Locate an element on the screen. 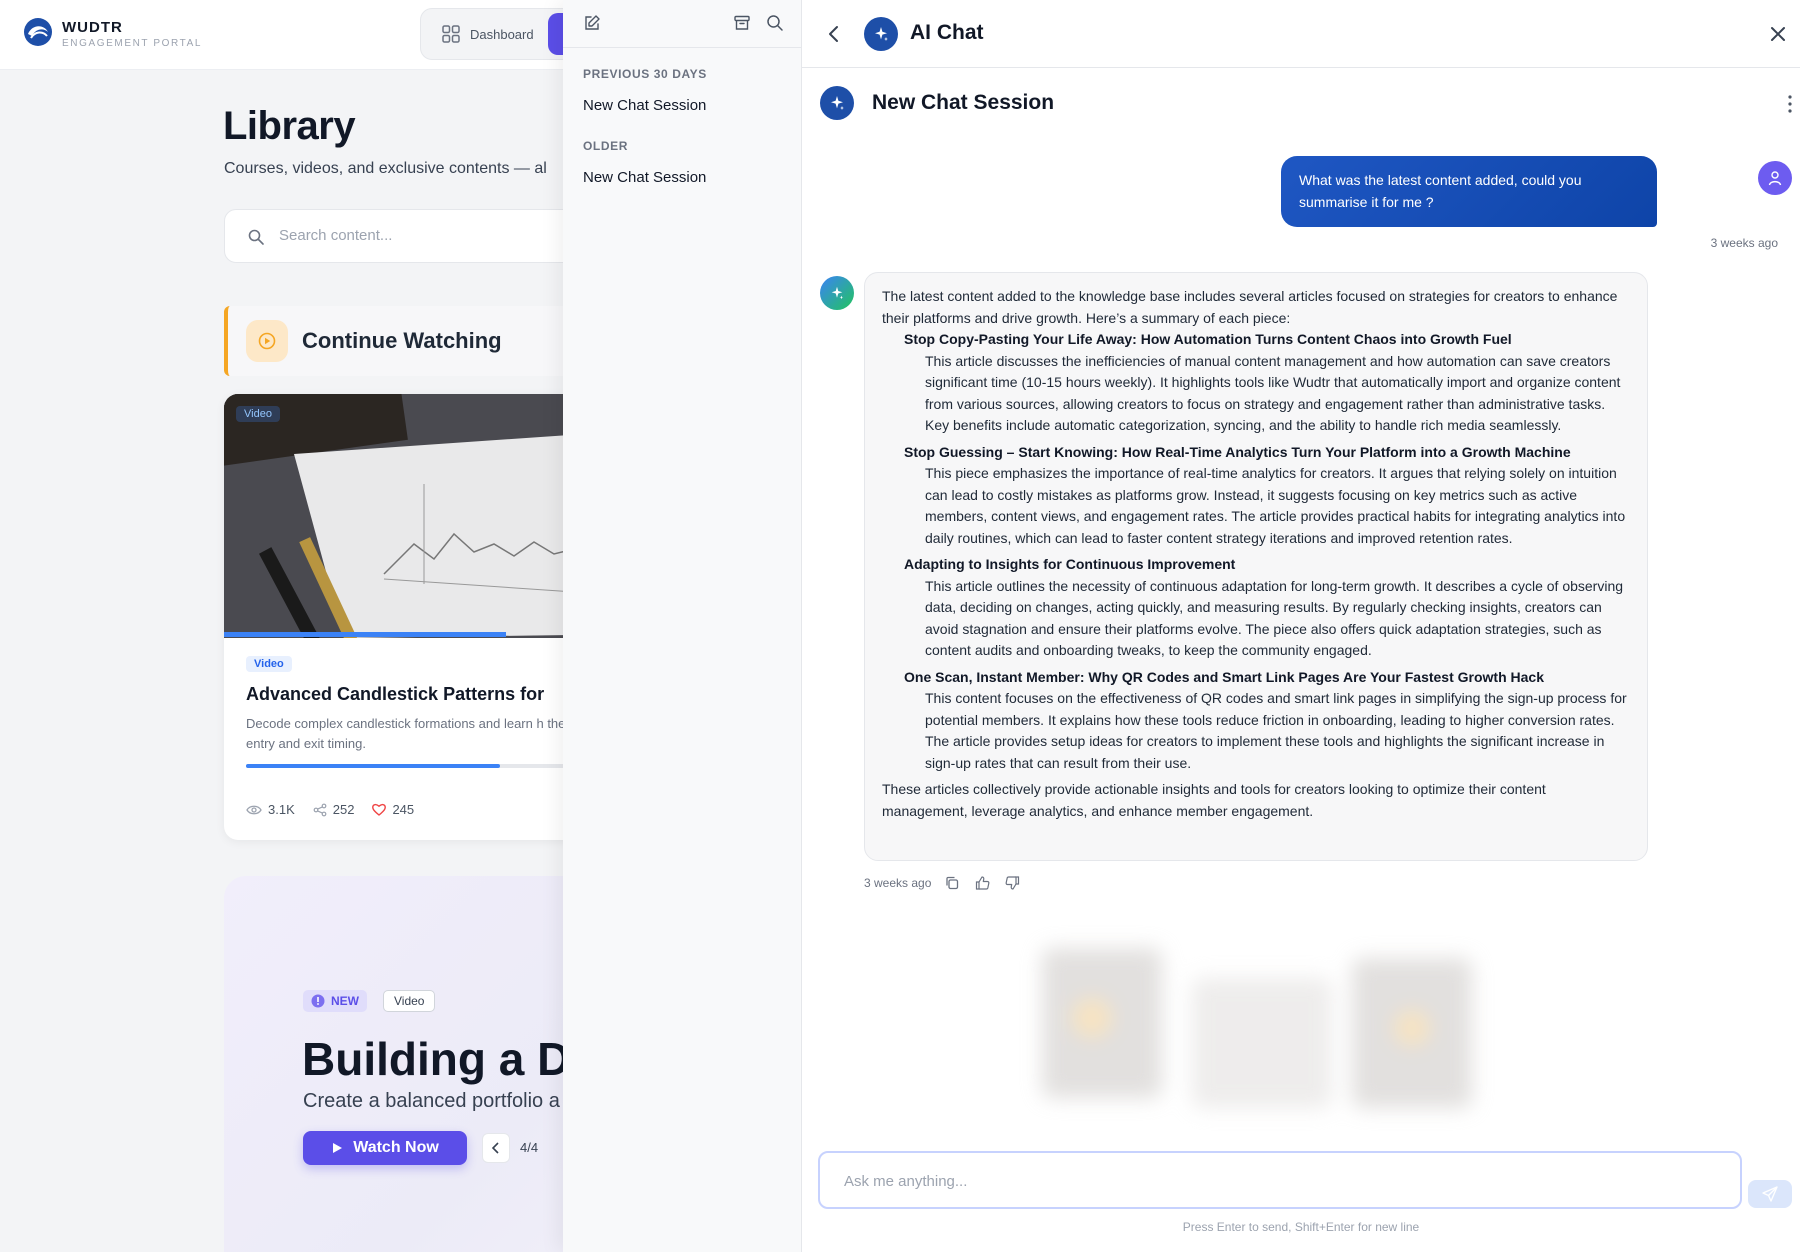  archive-icon is located at coordinates (742, 22).